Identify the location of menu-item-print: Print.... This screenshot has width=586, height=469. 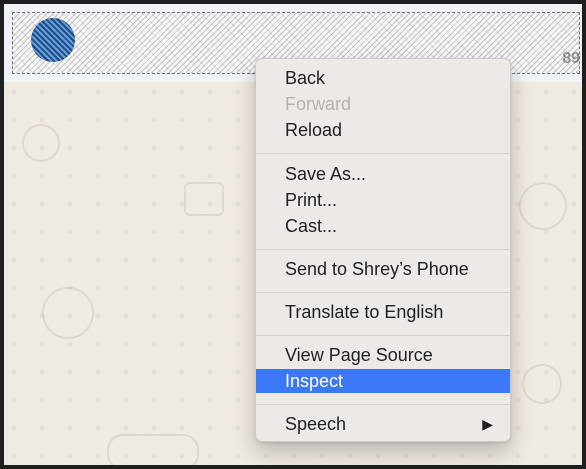
(383, 200).